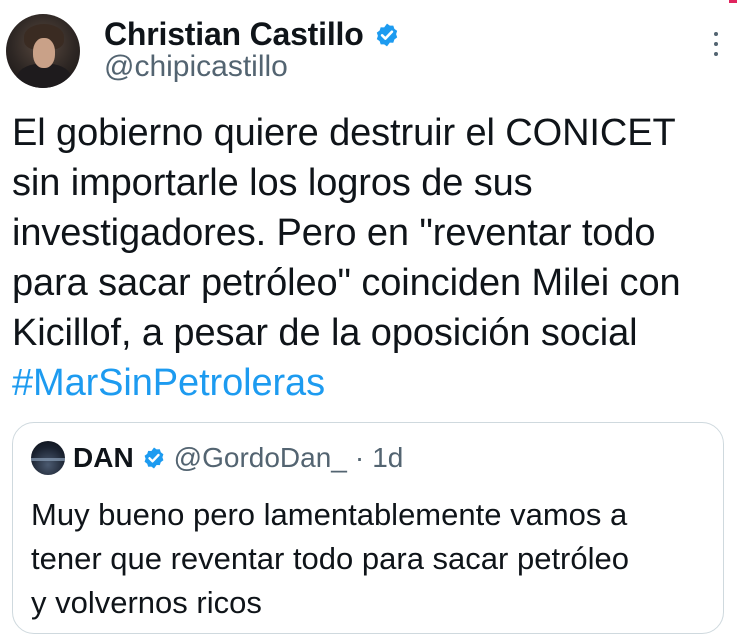  Describe the element at coordinates (168, 383) in the screenshot. I see `hashtag-link: #MarSinPetroleras` at that location.